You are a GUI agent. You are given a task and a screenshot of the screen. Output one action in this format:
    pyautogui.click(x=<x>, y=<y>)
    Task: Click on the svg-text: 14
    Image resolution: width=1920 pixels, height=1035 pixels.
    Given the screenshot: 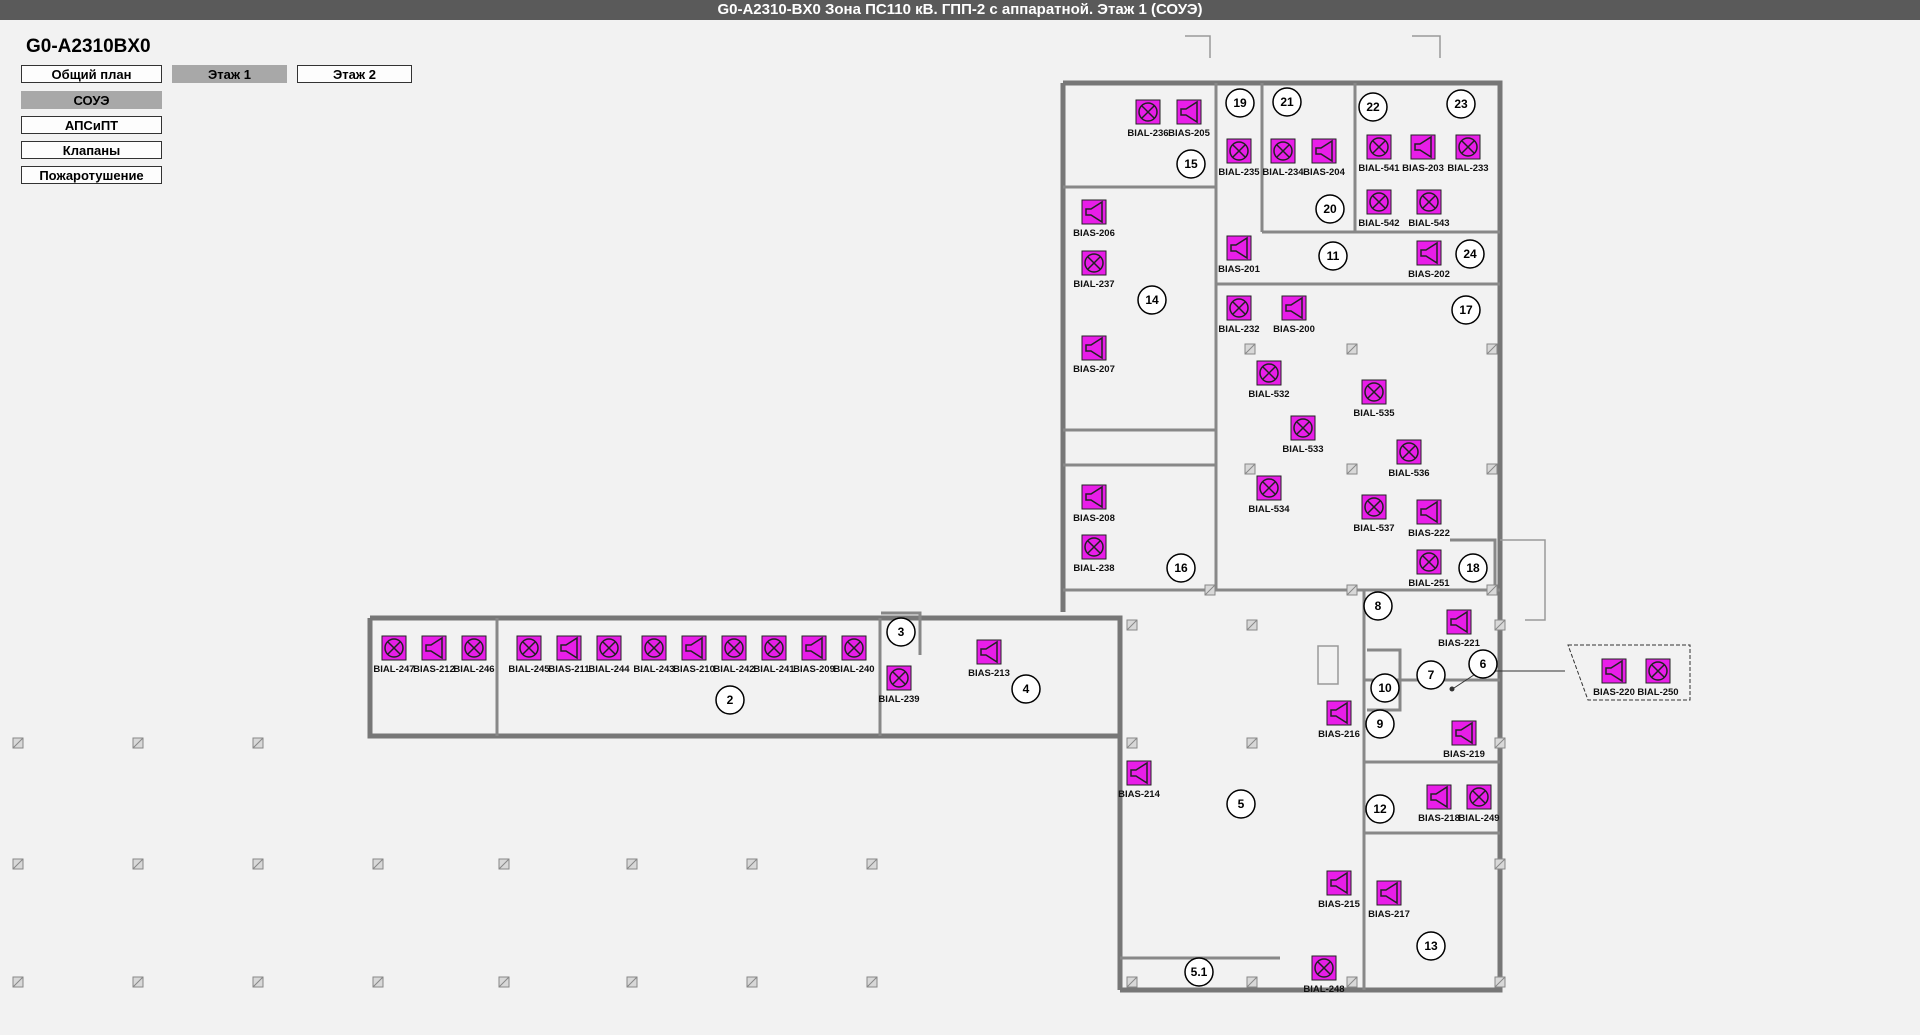 What is the action you would take?
    pyautogui.click(x=1152, y=300)
    